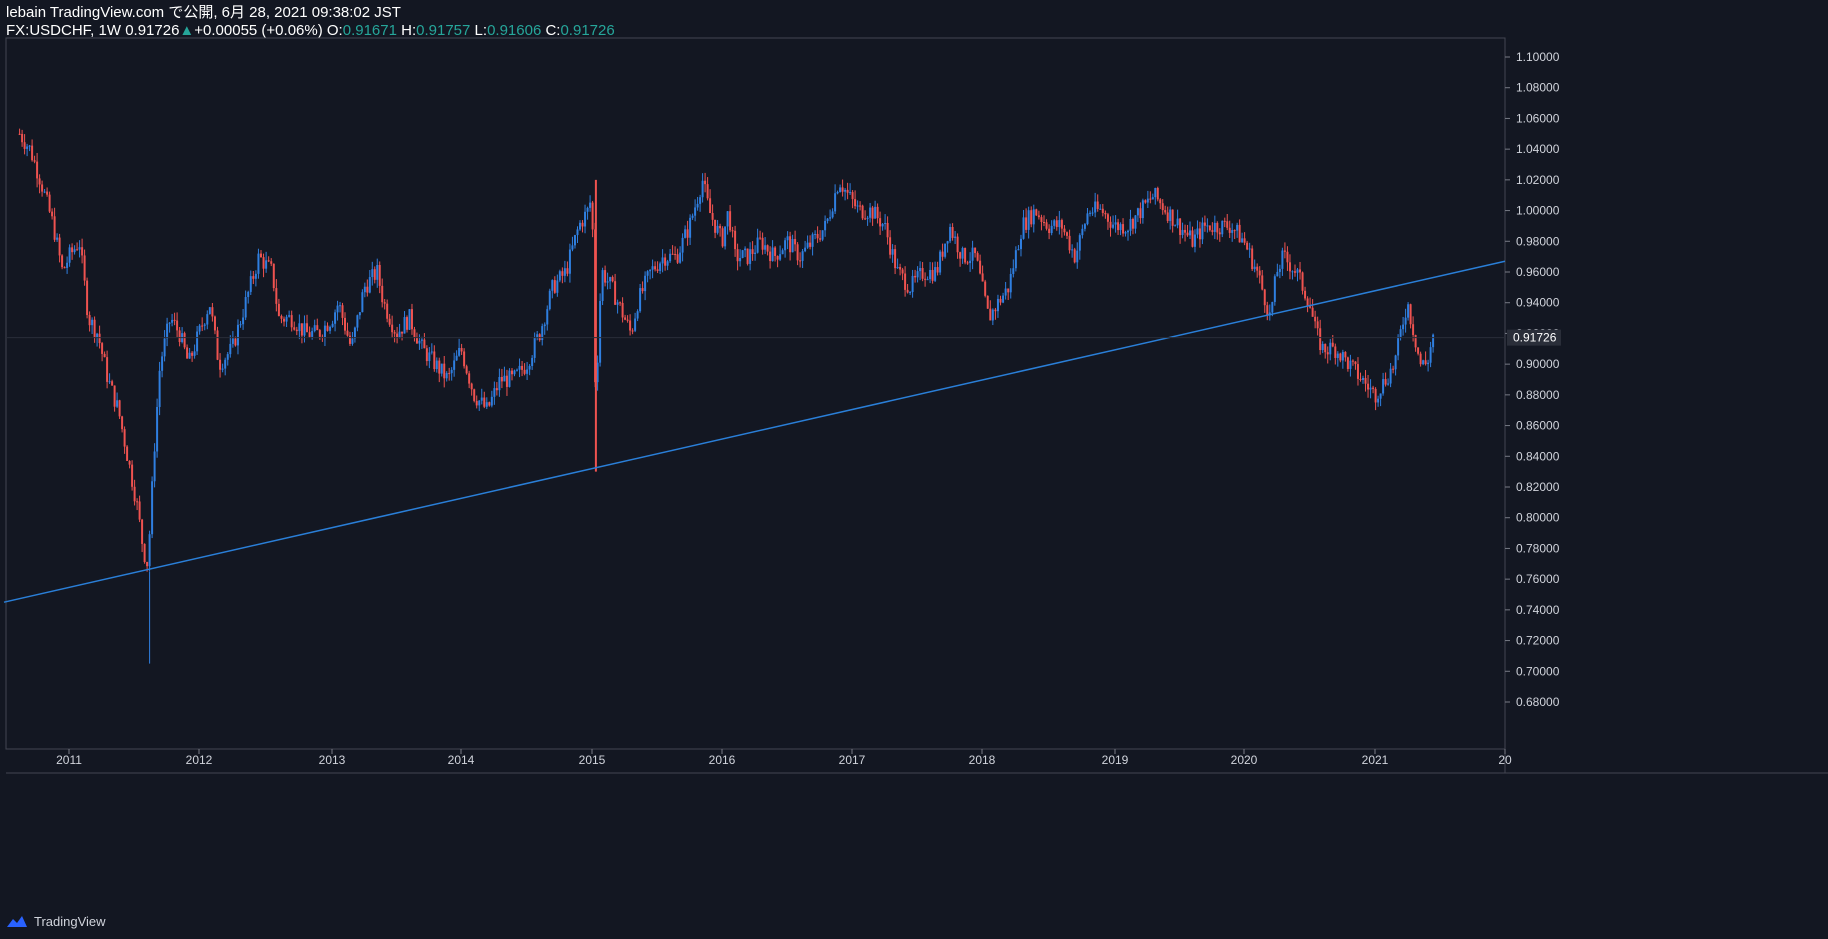 Image resolution: width=1828 pixels, height=939 pixels. I want to click on y-tick-label: 1.10000, so click(1538, 57).